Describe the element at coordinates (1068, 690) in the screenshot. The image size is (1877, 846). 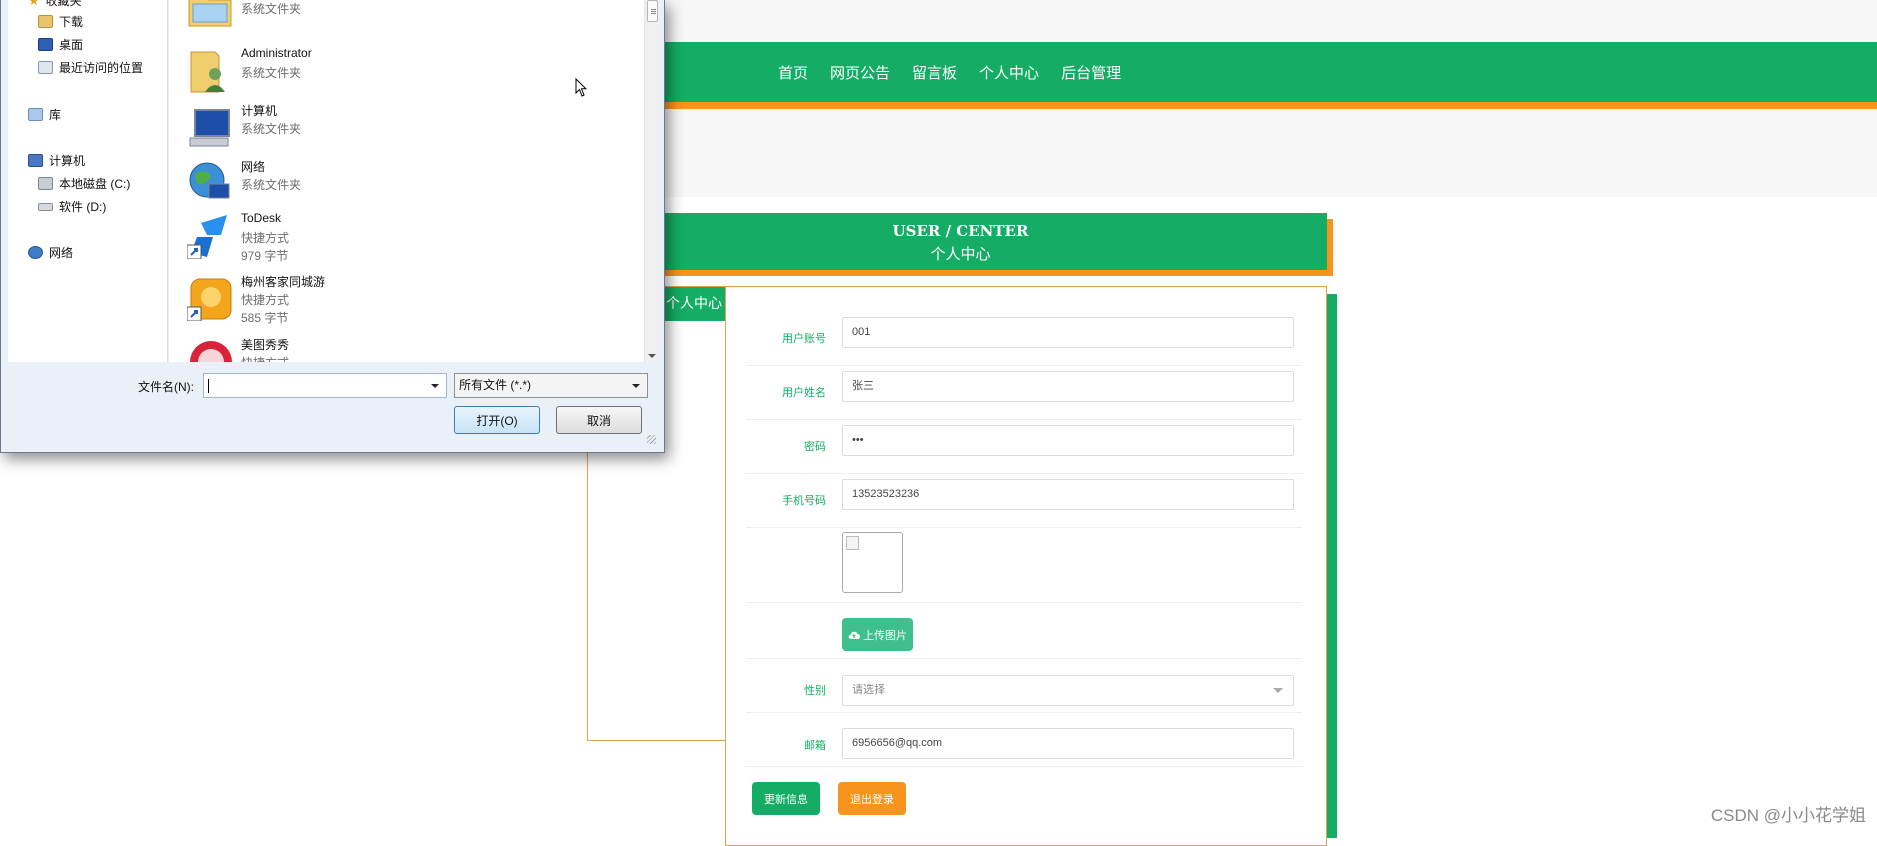
I see `gender-select: 请选择` at that location.